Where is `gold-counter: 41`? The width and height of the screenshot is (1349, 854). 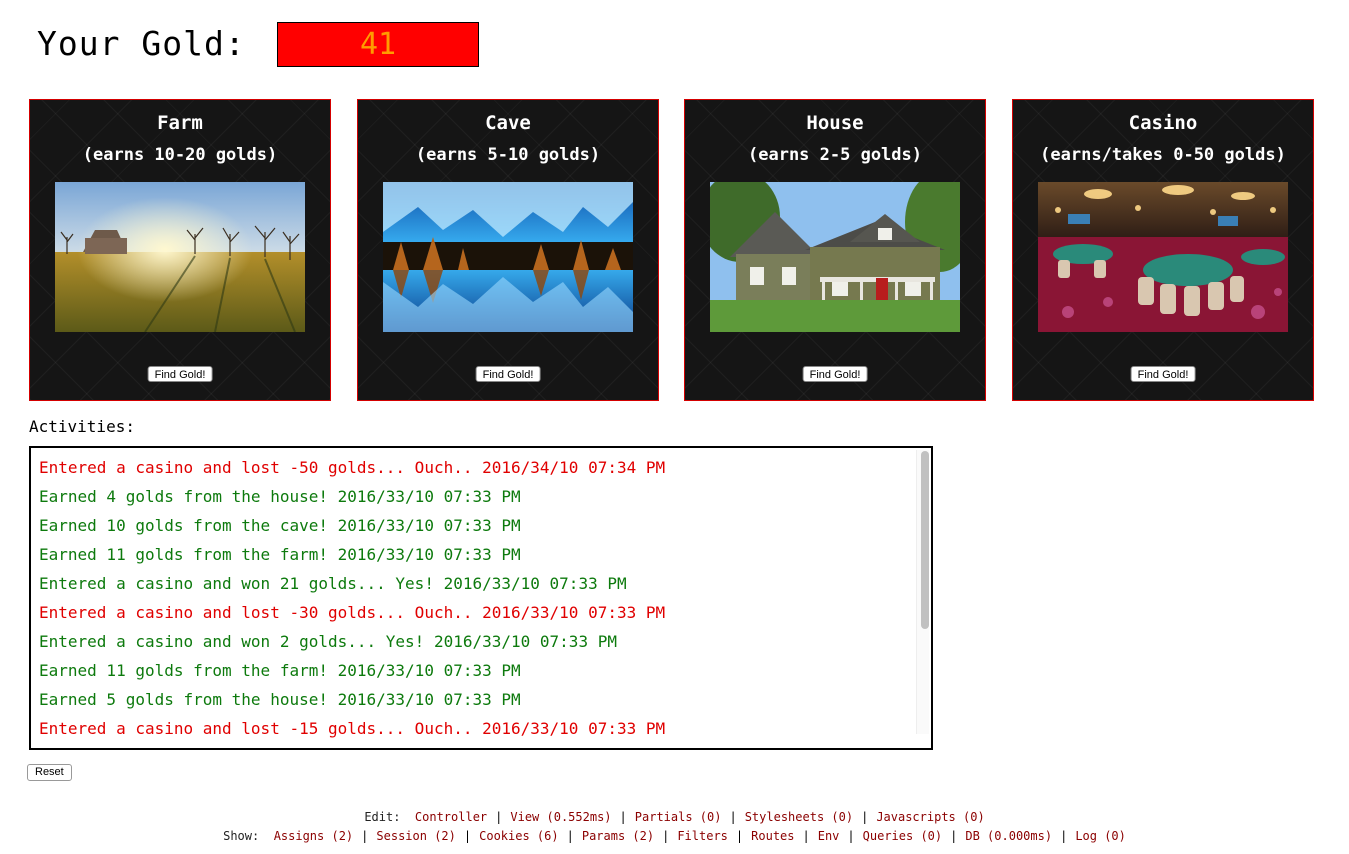
gold-counter: 41 is located at coordinates (378, 44).